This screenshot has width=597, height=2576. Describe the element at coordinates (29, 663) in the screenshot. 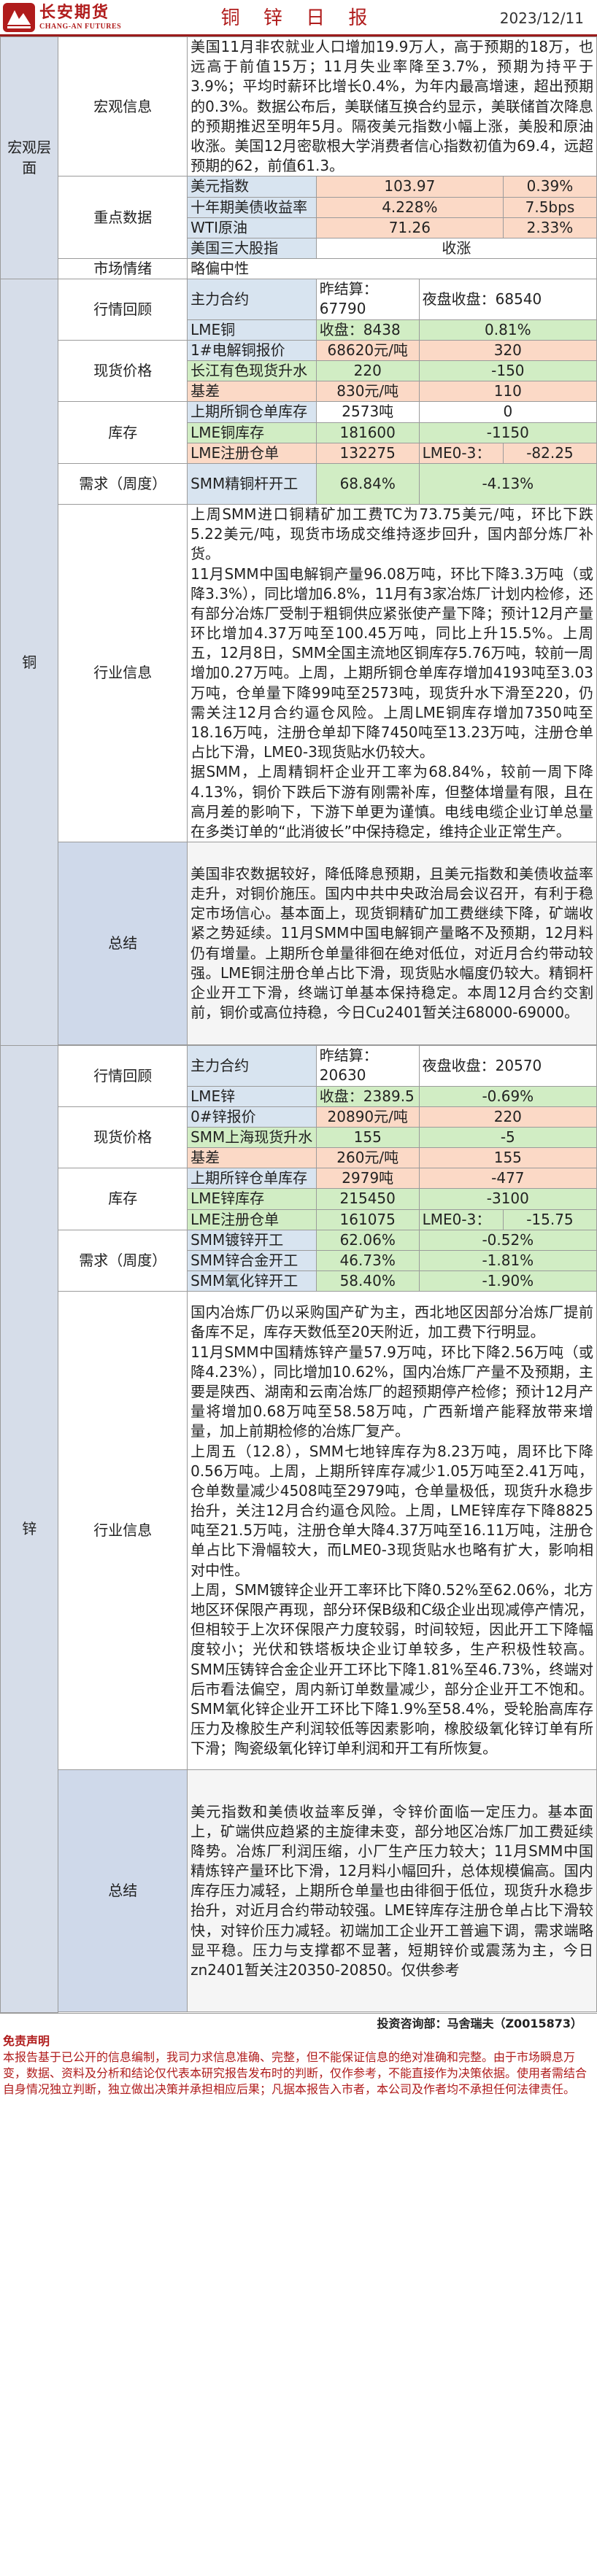

I see `copper-section-label: 铜` at that location.